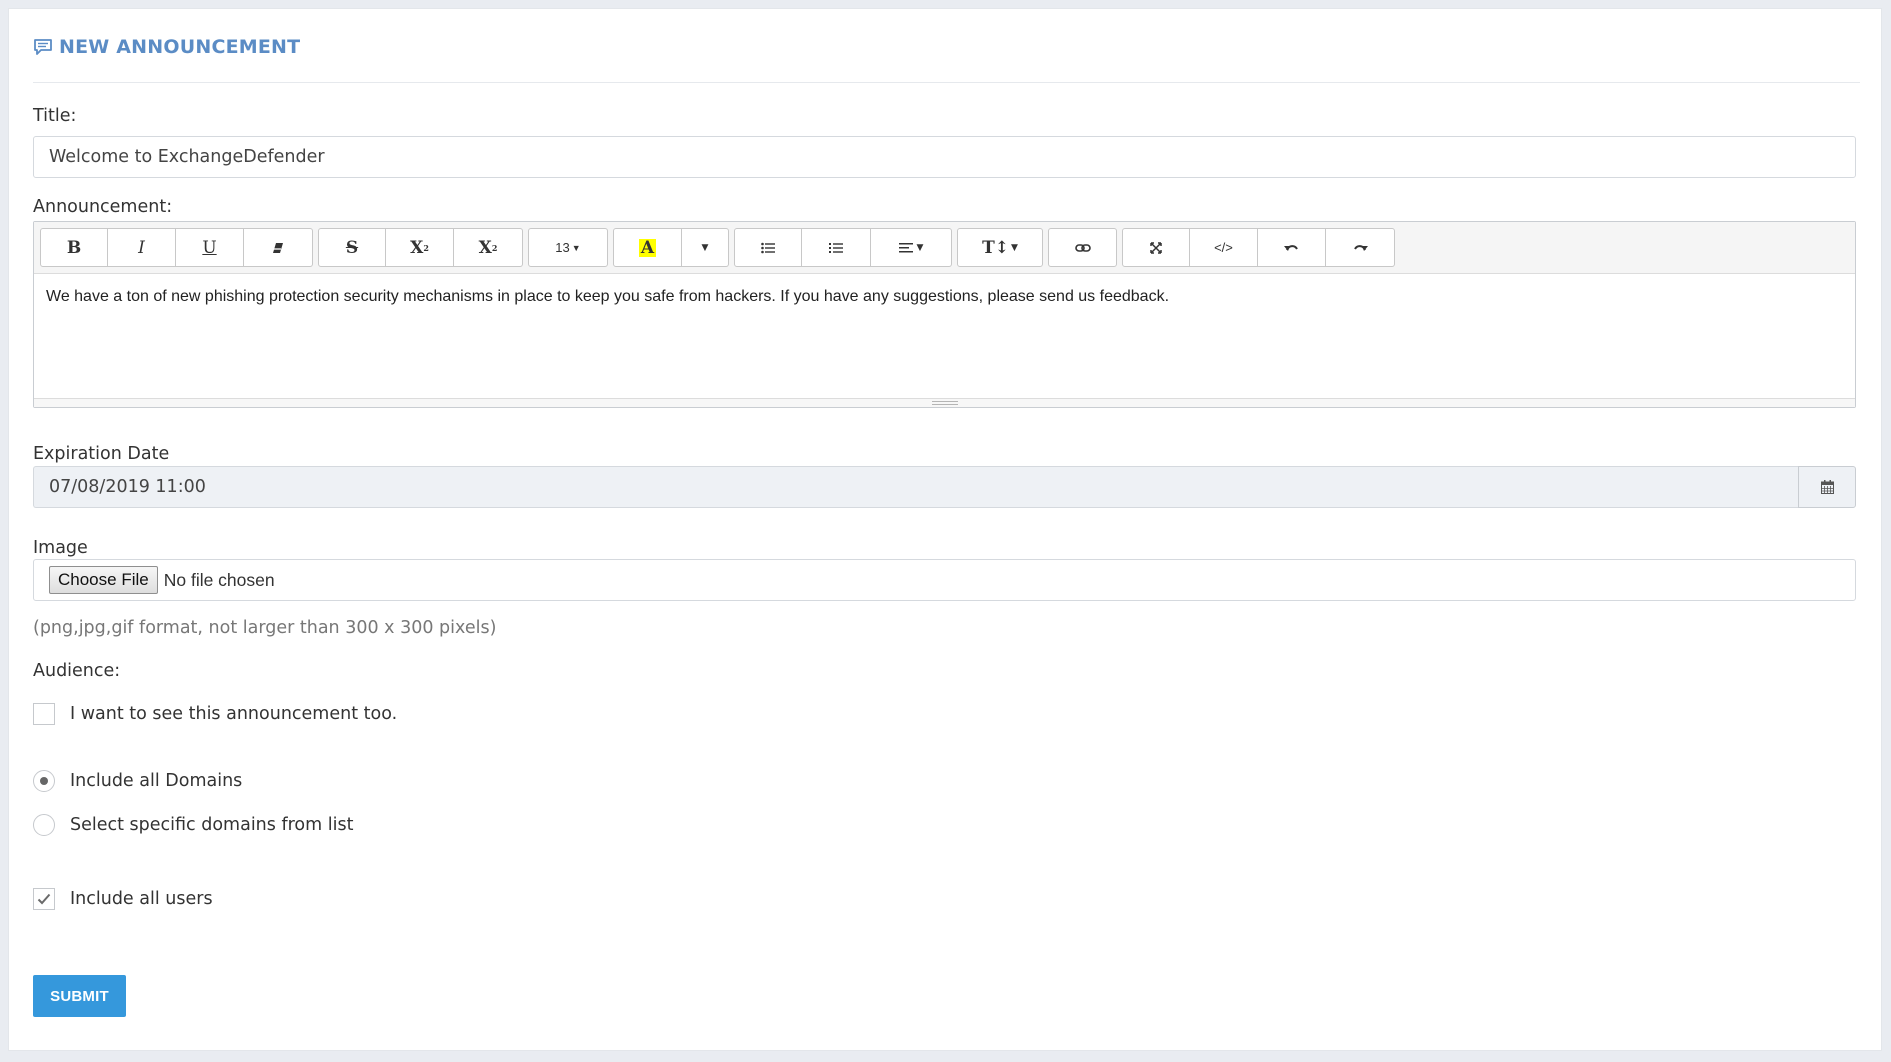  I want to click on all-users-label: Include all users, so click(141, 899).